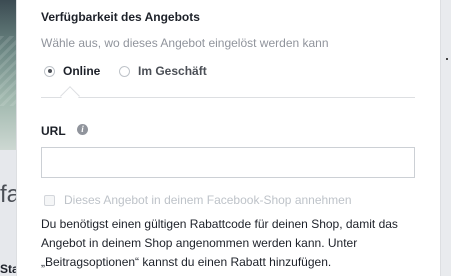 The width and height of the screenshot is (451, 276). What do you see at coordinates (53, 131) in the screenshot?
I see `url-label: URL` at bounding box center [53, 131].